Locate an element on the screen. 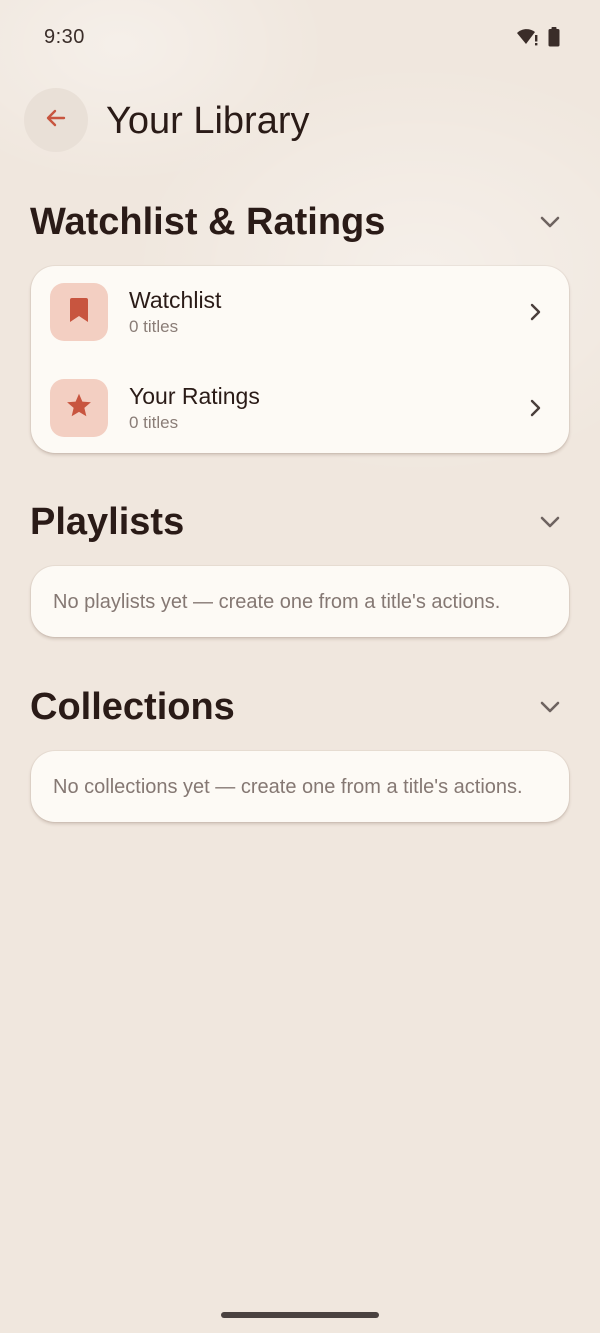 The image size is (600, 1333). watchlist-icon-tile is located at coordinates (79, 312).